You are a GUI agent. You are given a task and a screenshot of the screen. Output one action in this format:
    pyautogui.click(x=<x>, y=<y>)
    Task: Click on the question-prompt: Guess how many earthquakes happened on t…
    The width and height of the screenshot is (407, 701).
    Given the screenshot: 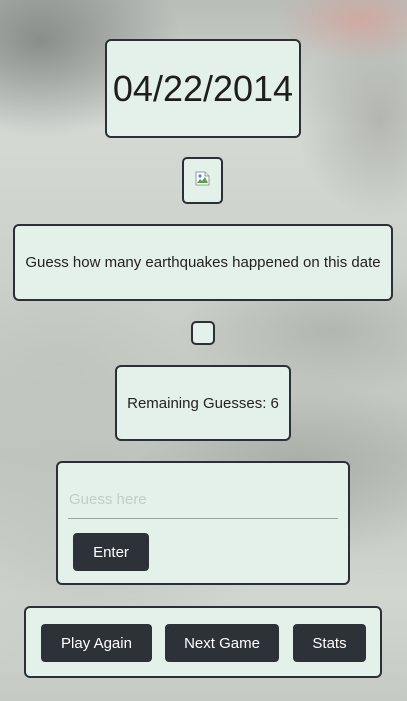 What is the action you would take?
    pyautogui.click(x=203, y=262)
    